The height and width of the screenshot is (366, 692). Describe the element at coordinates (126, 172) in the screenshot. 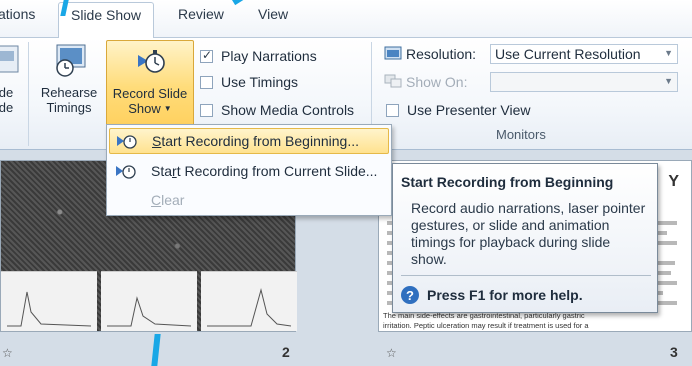

I see `record-from-current-icon` at that location.